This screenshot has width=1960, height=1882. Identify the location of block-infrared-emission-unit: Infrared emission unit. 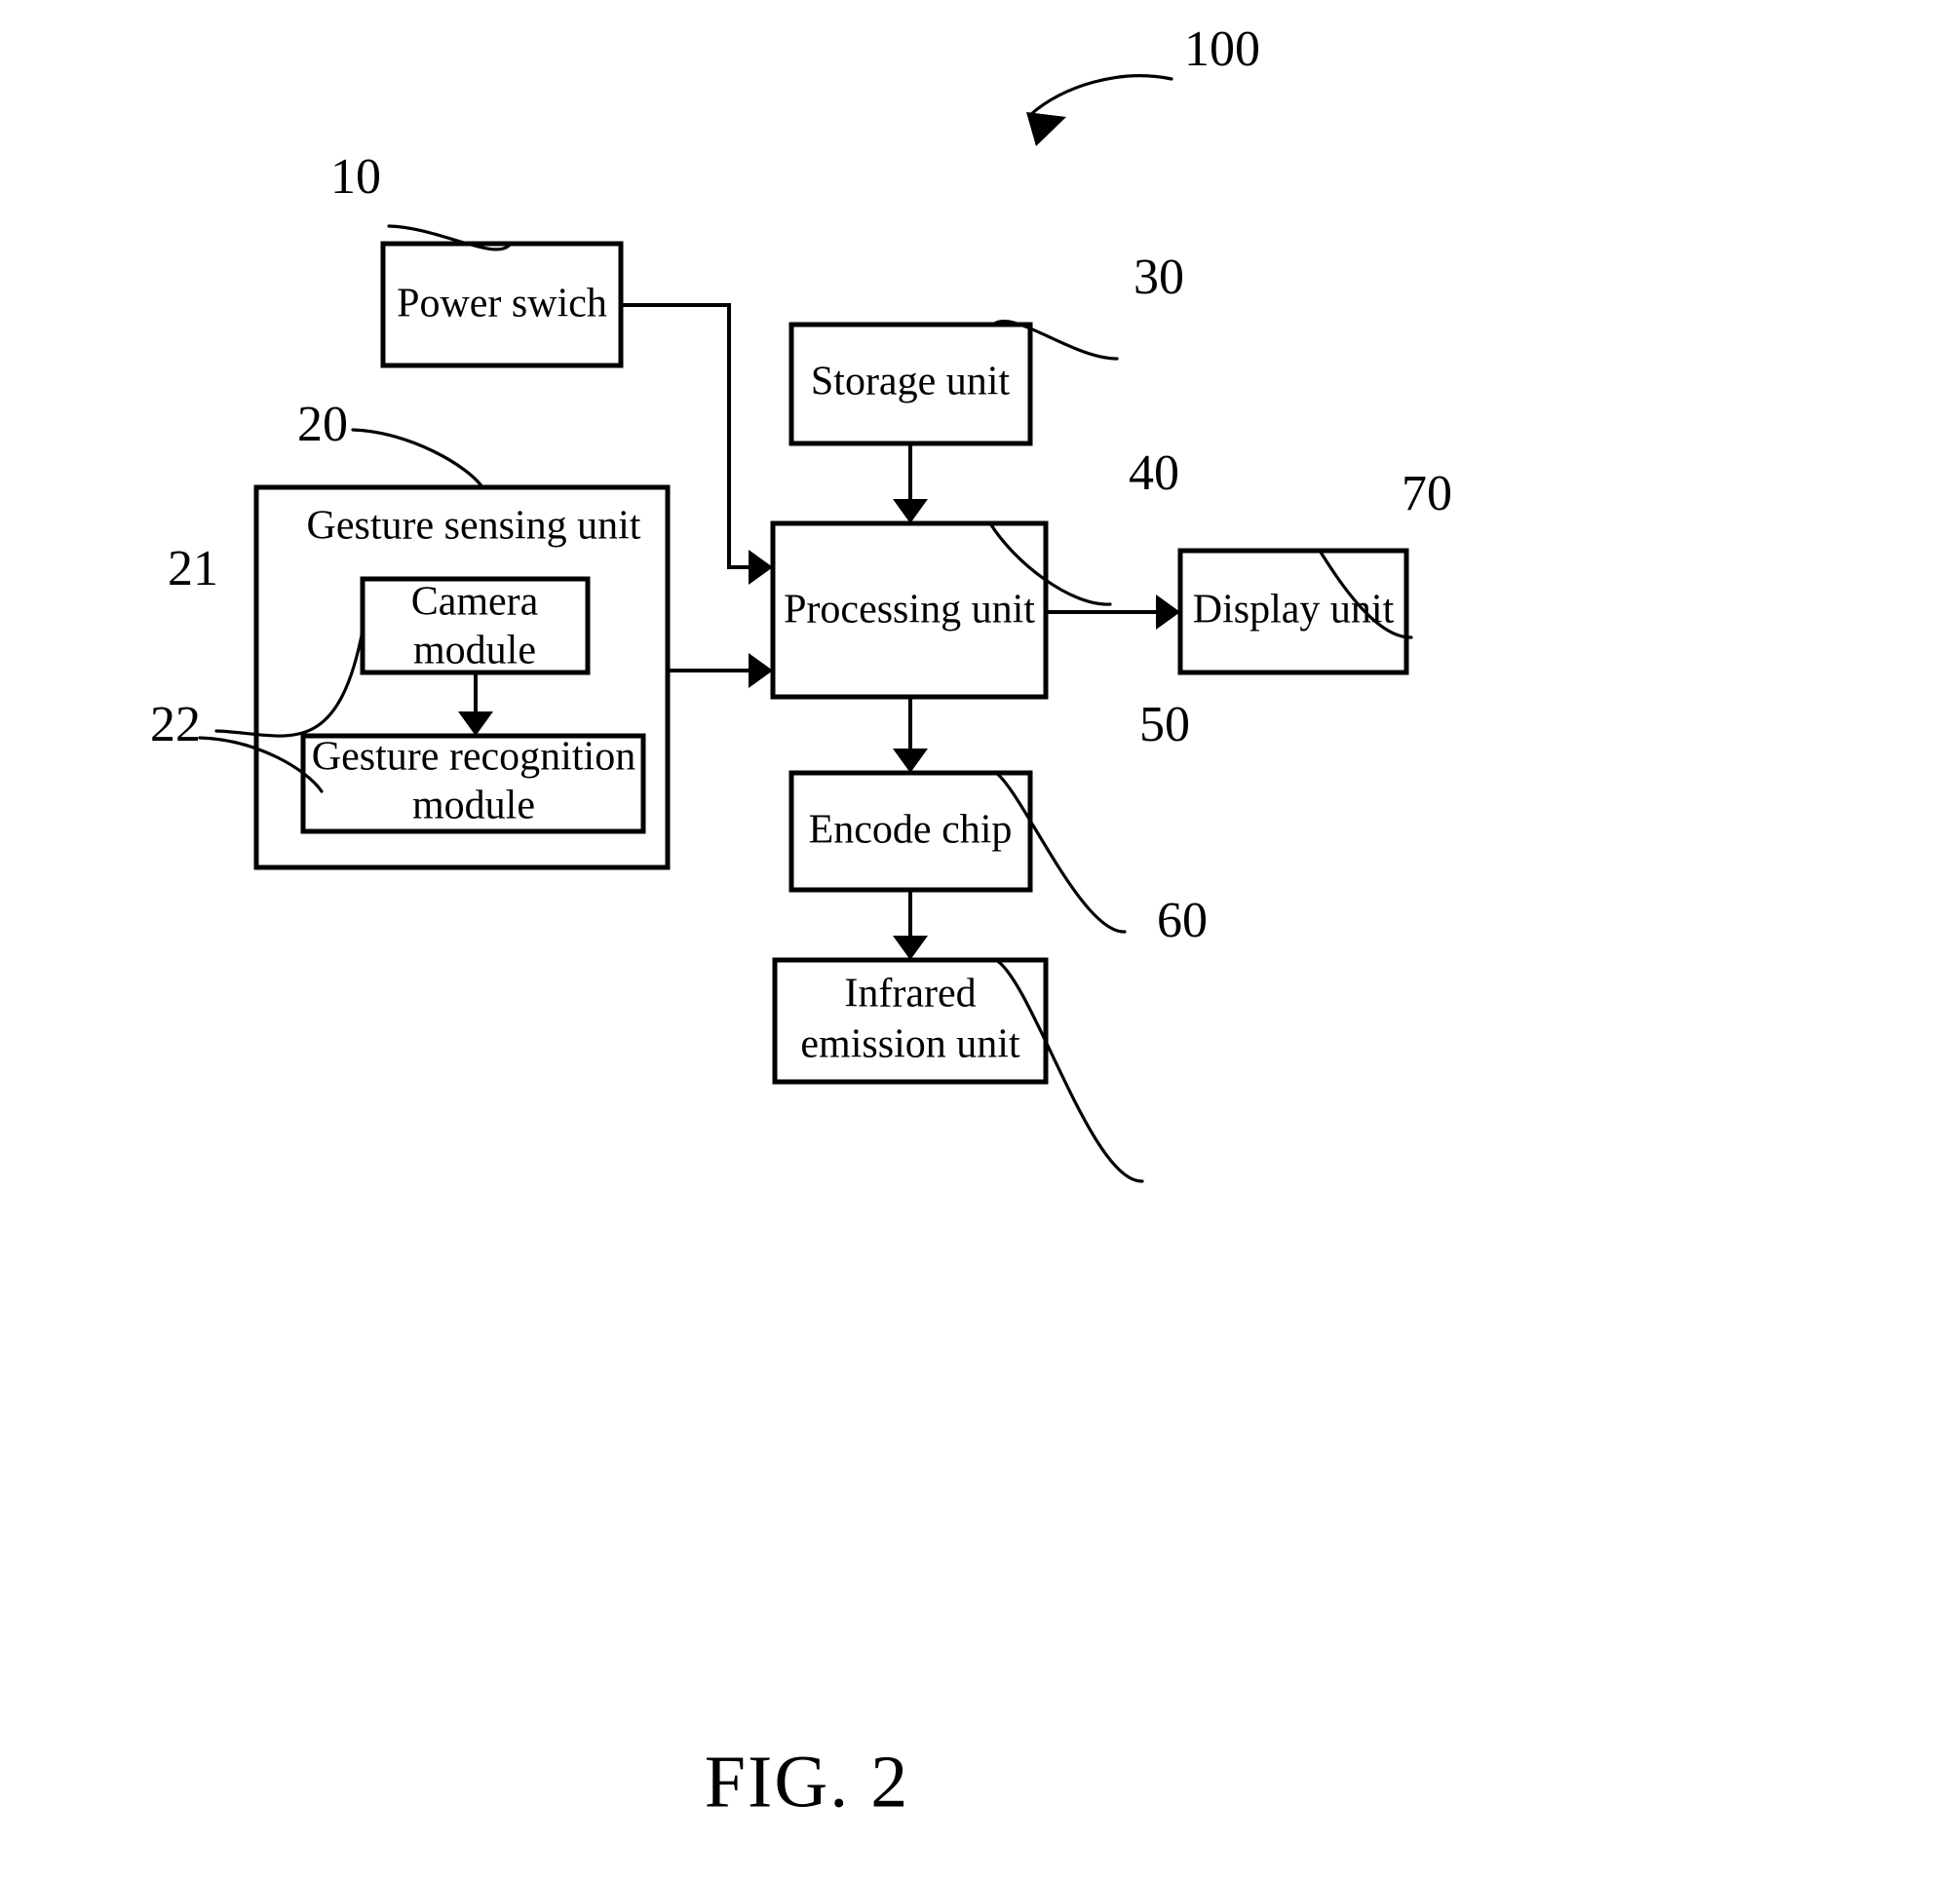
(911, 1021).